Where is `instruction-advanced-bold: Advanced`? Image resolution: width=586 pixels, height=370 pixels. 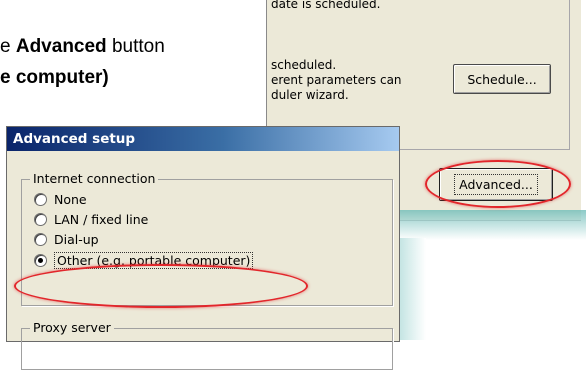 instruction-advanced-bold: Advanced is located at coordinates (61, 46).